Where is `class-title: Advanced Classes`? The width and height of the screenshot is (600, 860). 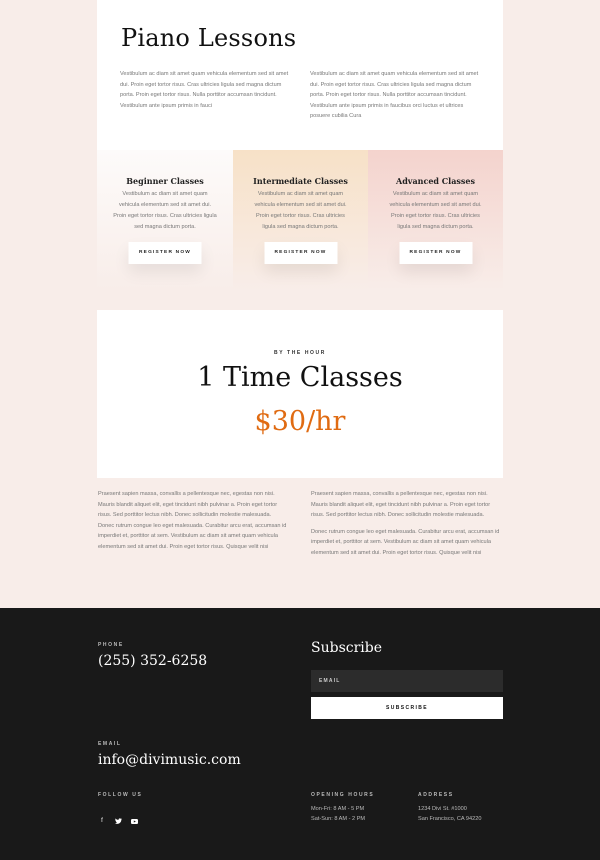 class-title: Advanced Classes is located at coordinates (435, 181).